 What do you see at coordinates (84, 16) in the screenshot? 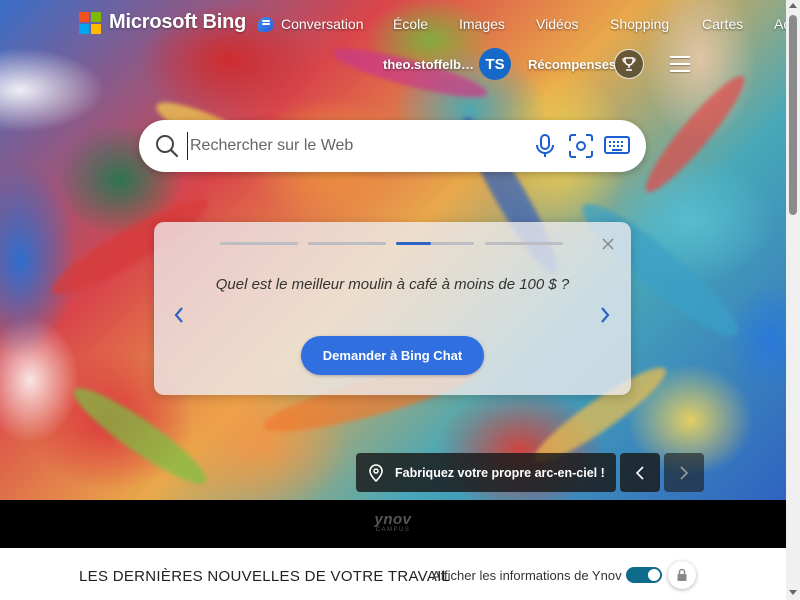
I see `logo-square-red` at bounding box center [84, 16].